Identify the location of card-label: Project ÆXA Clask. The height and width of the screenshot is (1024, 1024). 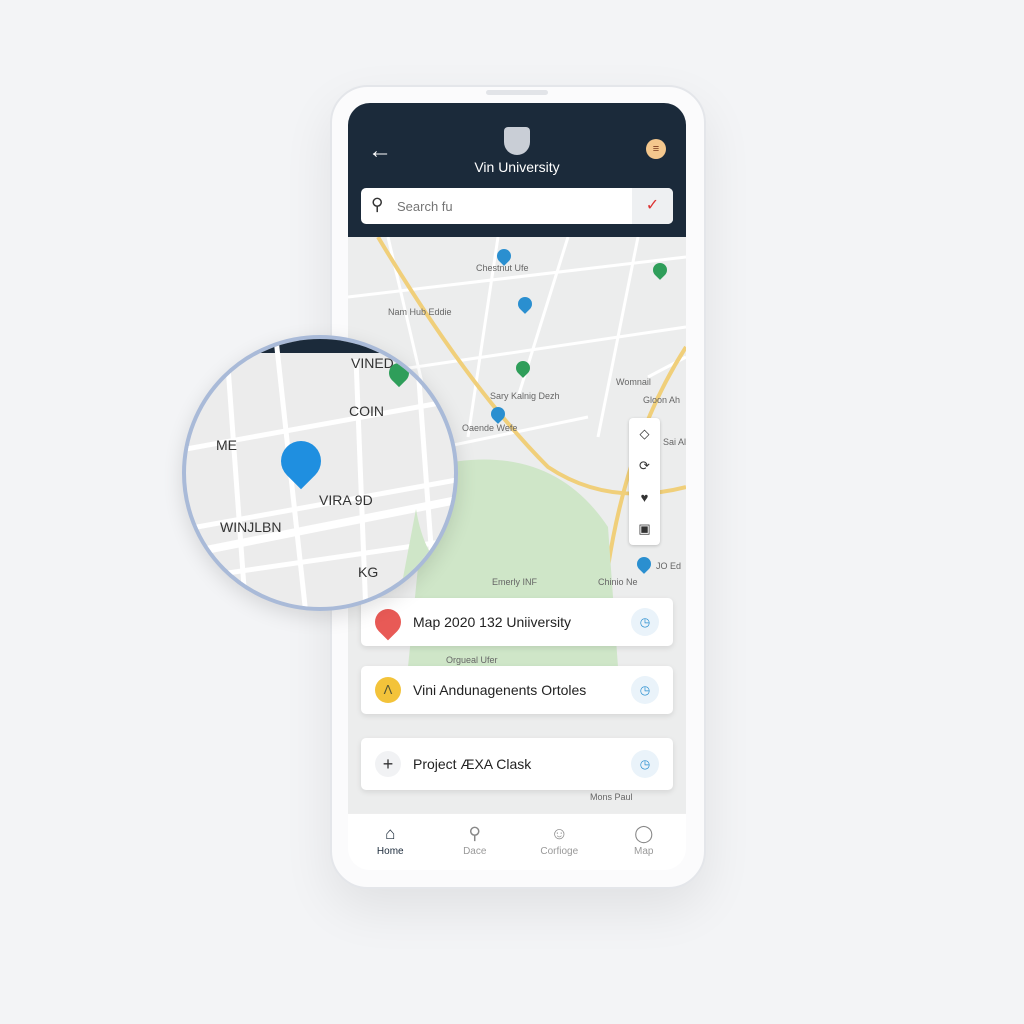
(472, 764).